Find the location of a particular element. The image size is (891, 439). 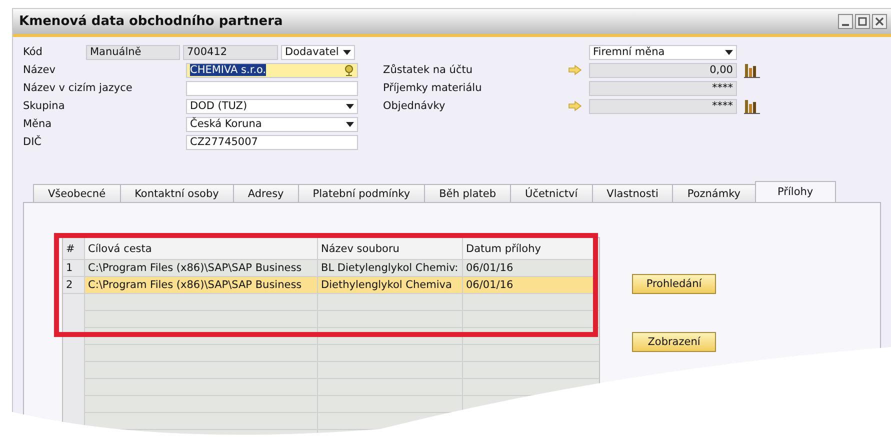

field-label: Měna is located at coordinates (38, 124).